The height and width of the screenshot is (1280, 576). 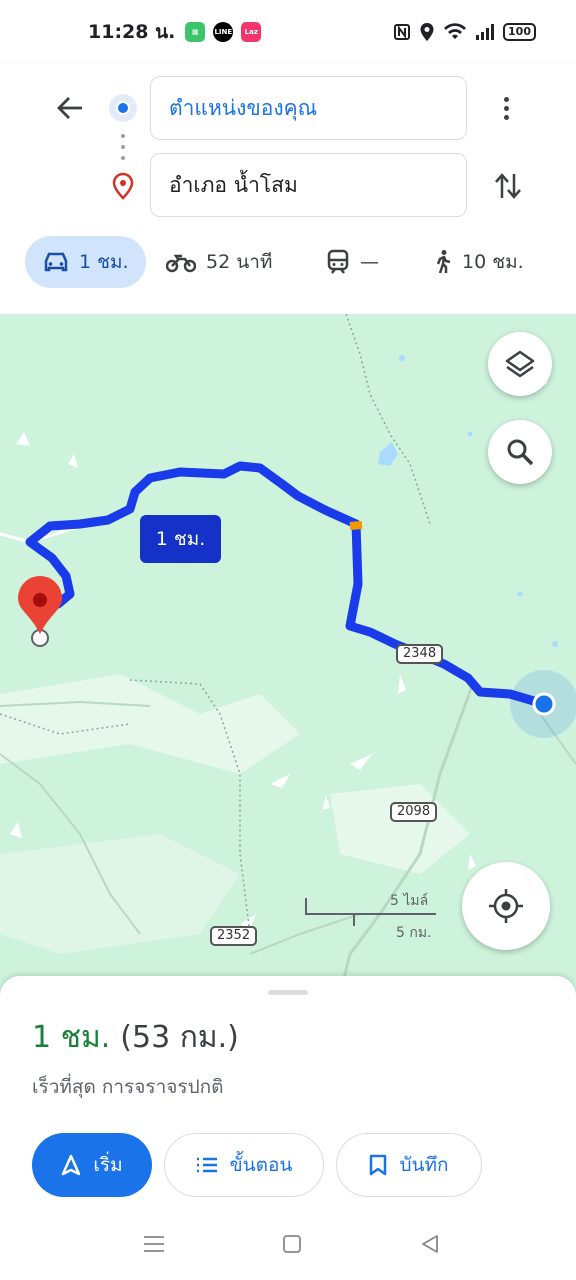 I want to click on crosshair-icon, so click(x=506, y=906).